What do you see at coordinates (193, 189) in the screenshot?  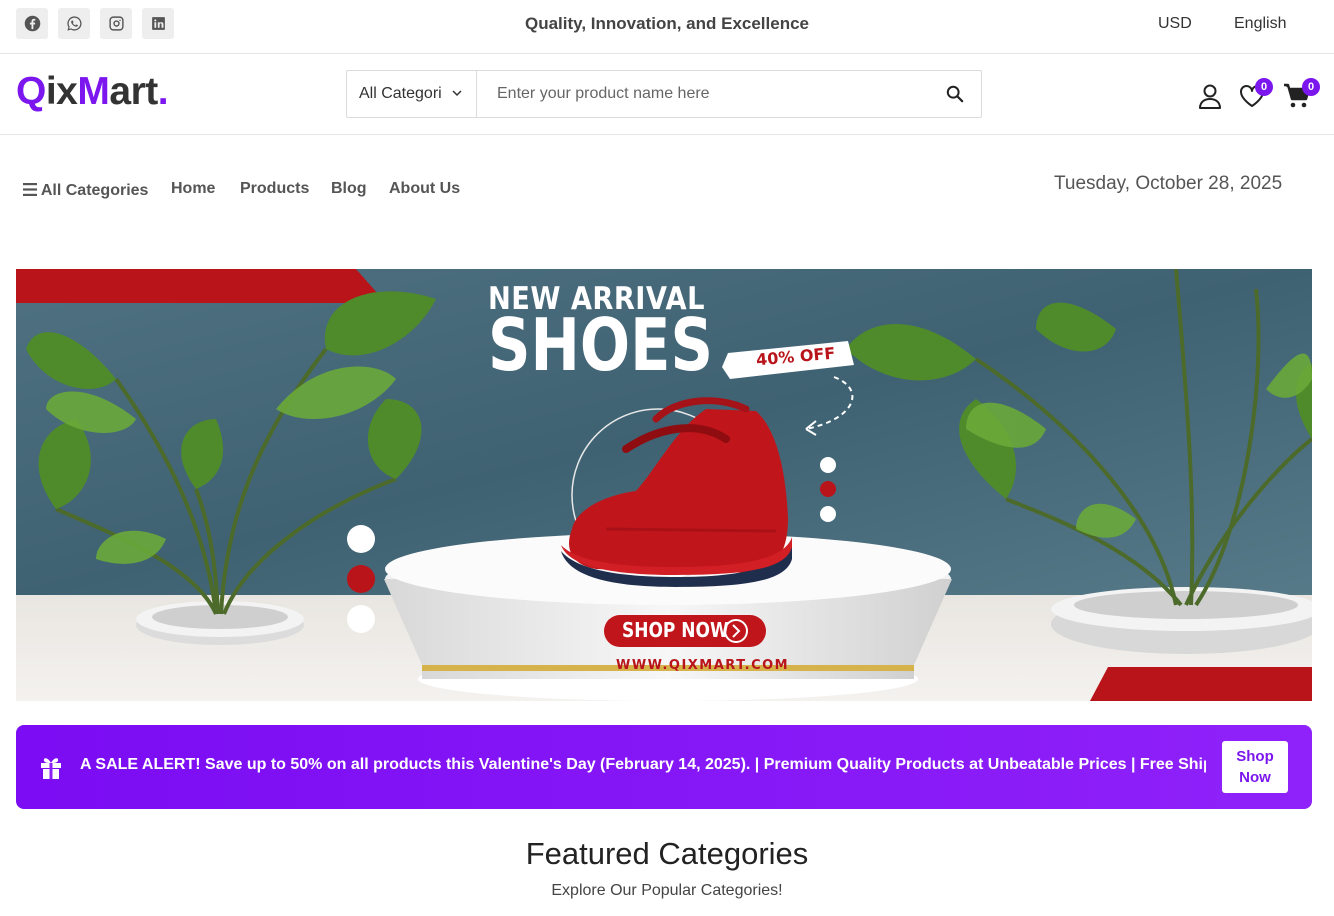 I see `nav-home: Home` at bounding box center [193, 189].